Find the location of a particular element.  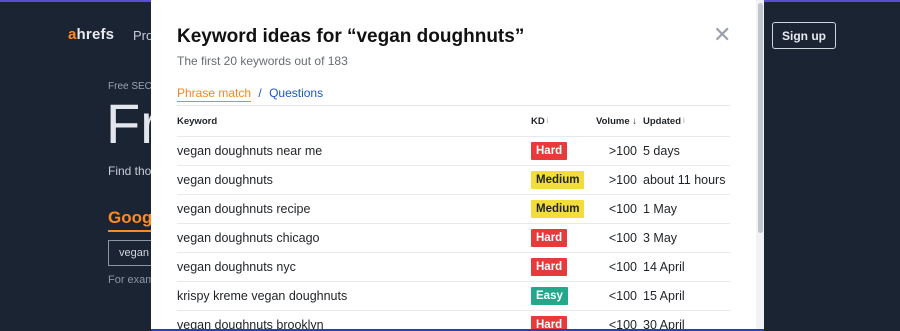

tabs-divider is located at coordinates (453, 105).